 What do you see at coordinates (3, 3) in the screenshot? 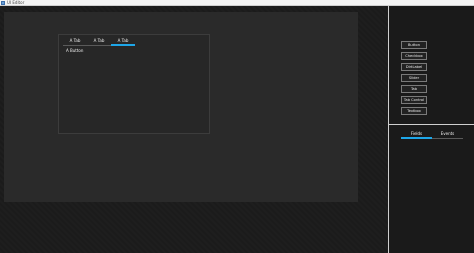
I see `app-icon` at bounding box center [3, 3].